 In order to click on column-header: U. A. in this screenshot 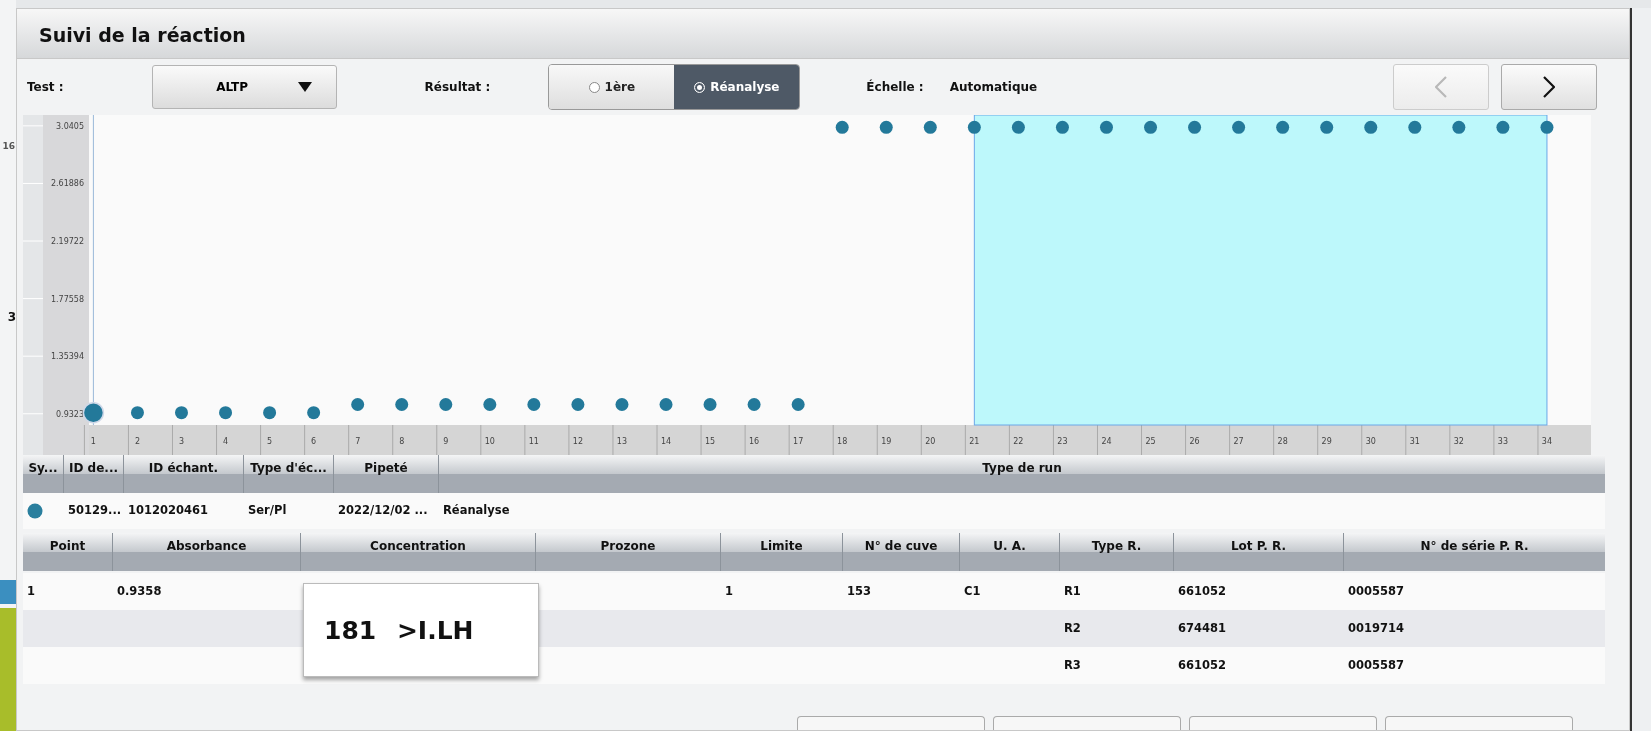, I will do `click(1010, 552)`.